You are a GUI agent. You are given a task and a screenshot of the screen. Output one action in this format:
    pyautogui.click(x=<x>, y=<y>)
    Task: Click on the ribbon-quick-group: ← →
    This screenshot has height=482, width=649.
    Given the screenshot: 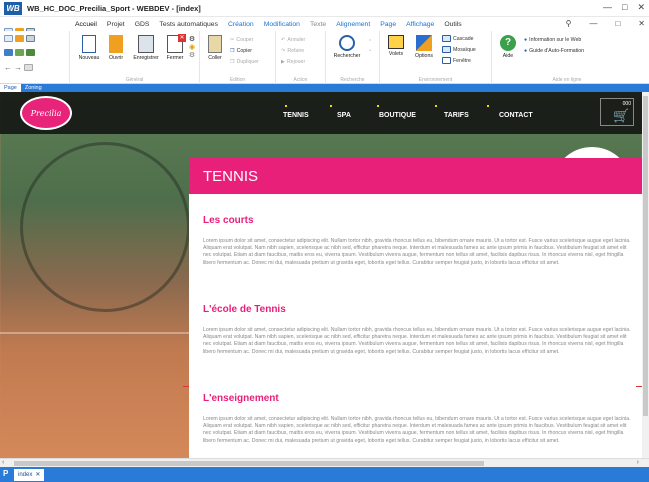 What is the action you would take?
    pyautogui.click(x=35, y=57)
    